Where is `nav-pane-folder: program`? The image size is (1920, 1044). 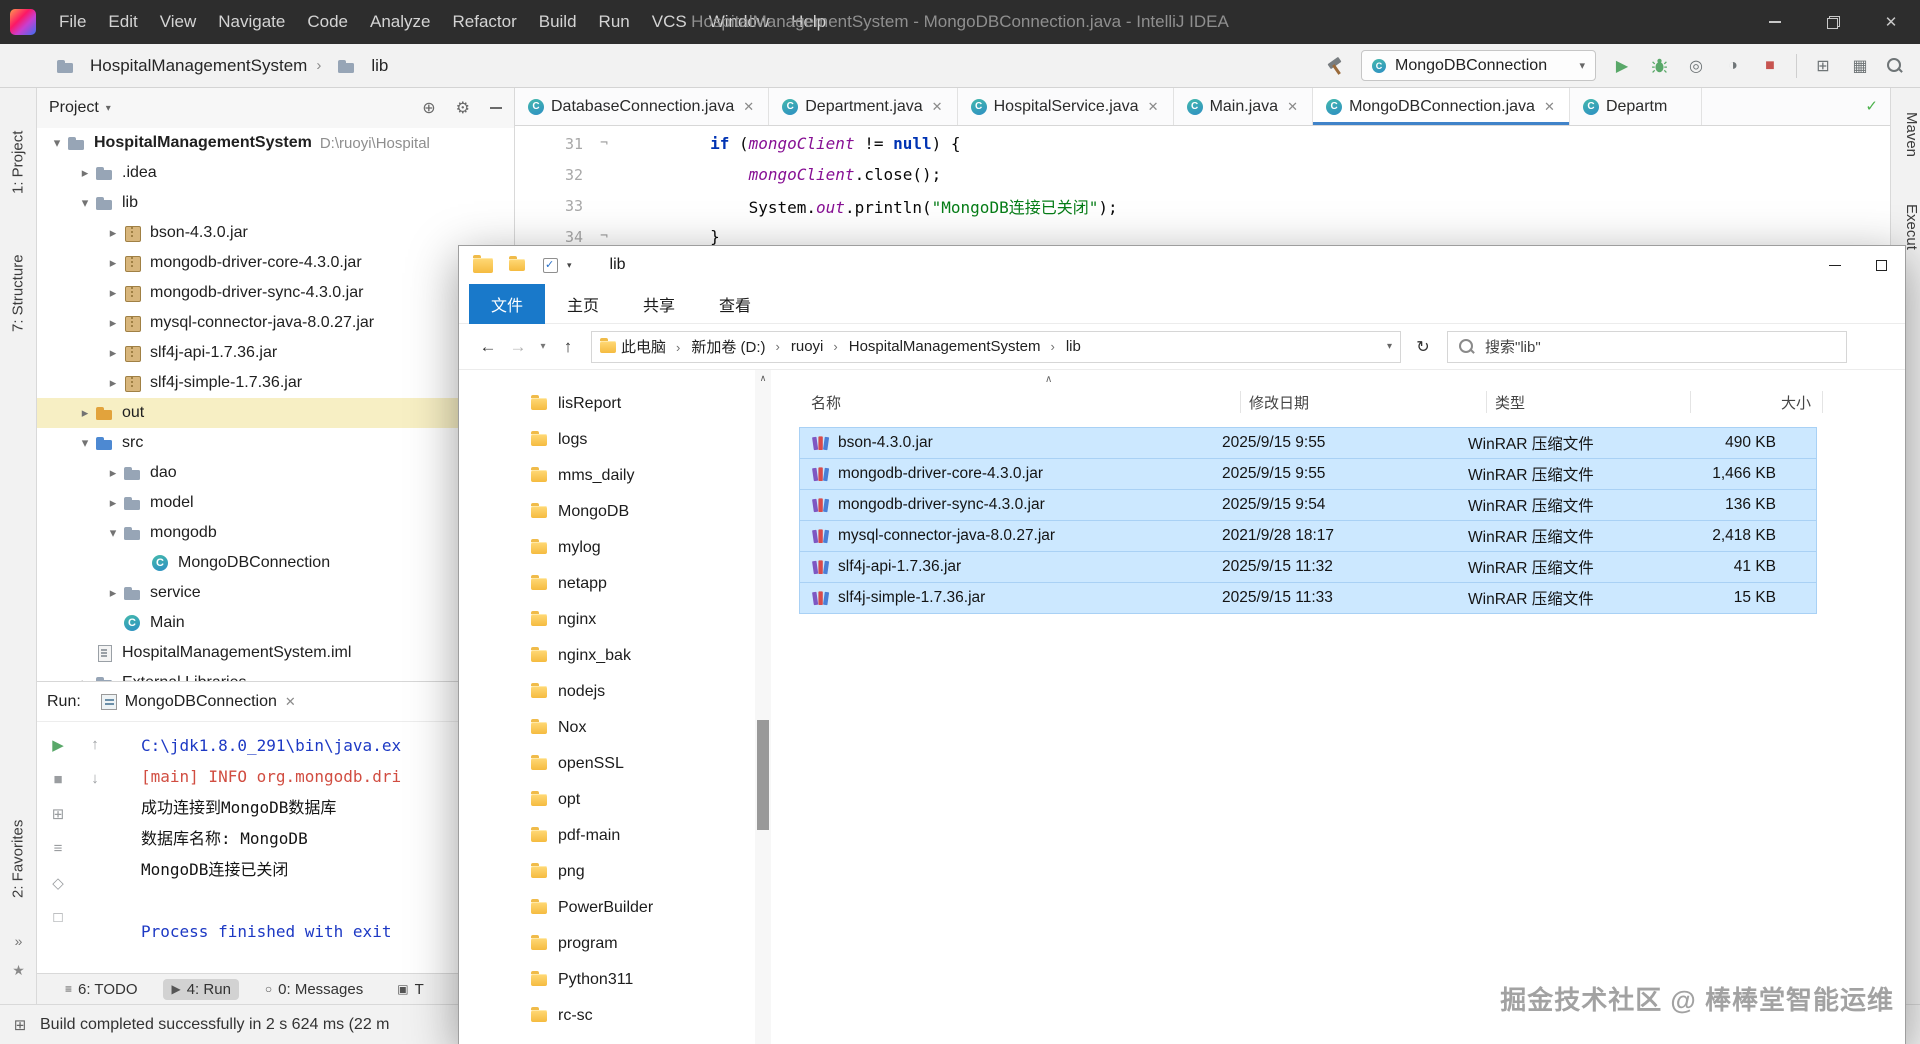 nav-pane-folder: program is located at coordinates (606, 944).